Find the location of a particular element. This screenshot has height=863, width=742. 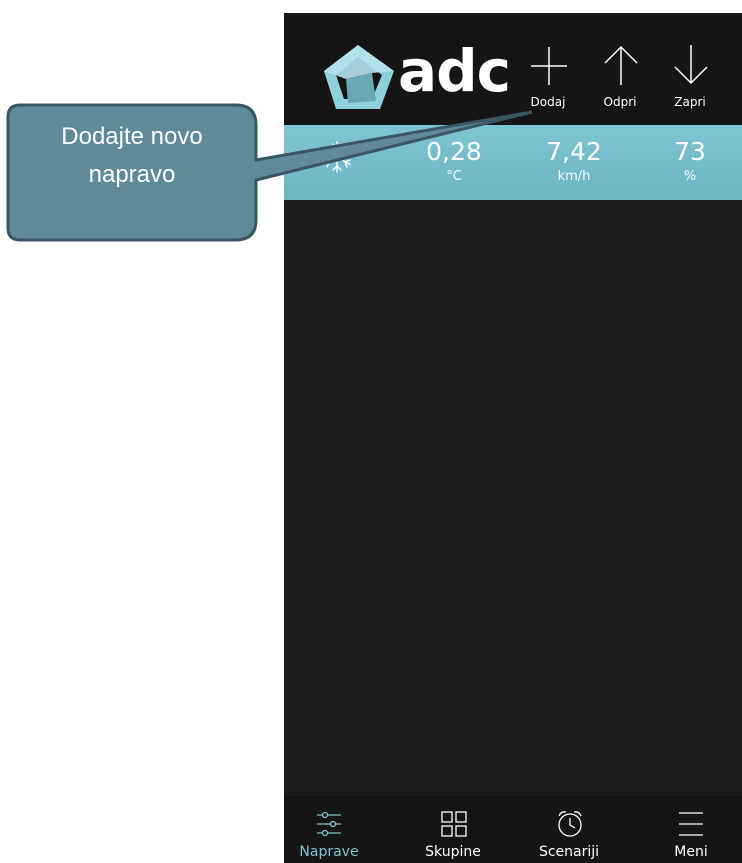

tab-scenariji-label: Scenariji is located at coordinates (569, 852).